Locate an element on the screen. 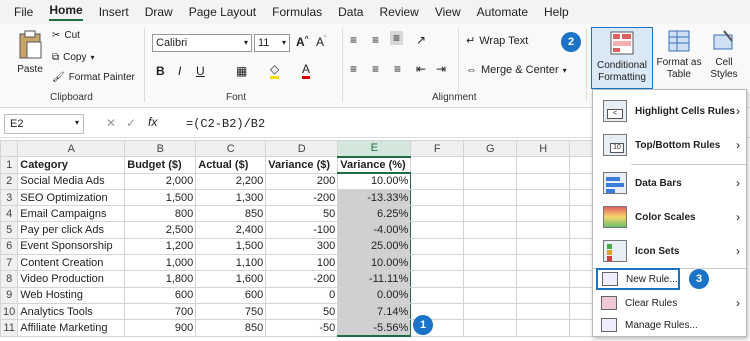 Image resolution: width=750 pixels, height=341 pixels. bold-icon: B is located at coordinates (160, 71).